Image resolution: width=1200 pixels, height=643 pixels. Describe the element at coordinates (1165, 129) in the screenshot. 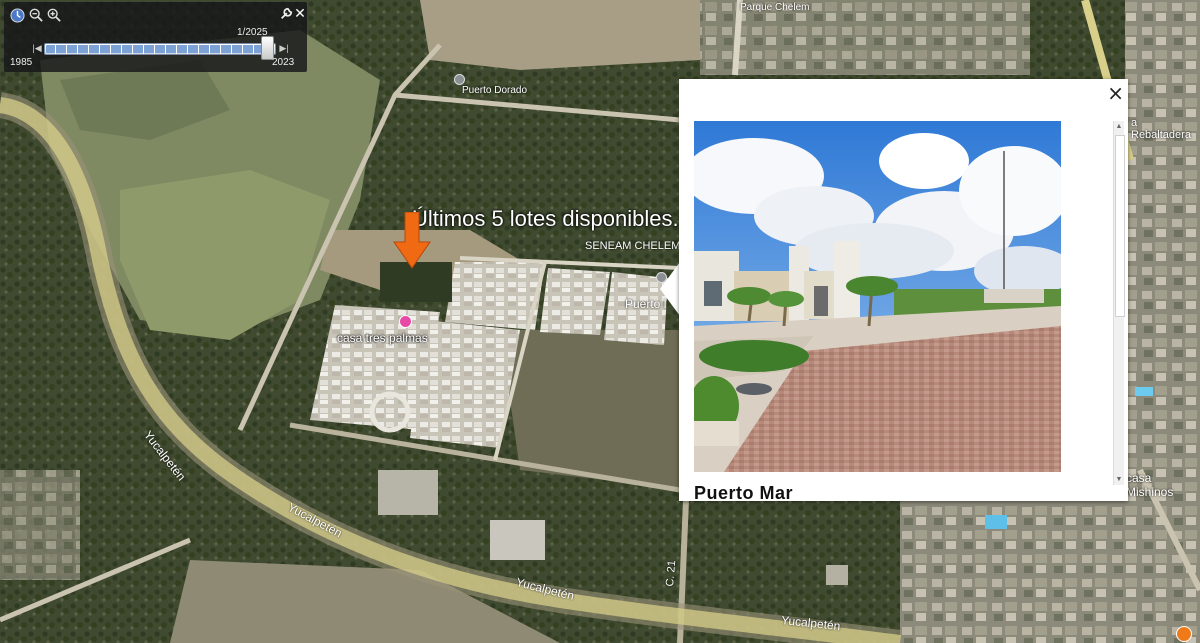

I see `label-la-rebaltadera: a Rebaltadera` at that location.